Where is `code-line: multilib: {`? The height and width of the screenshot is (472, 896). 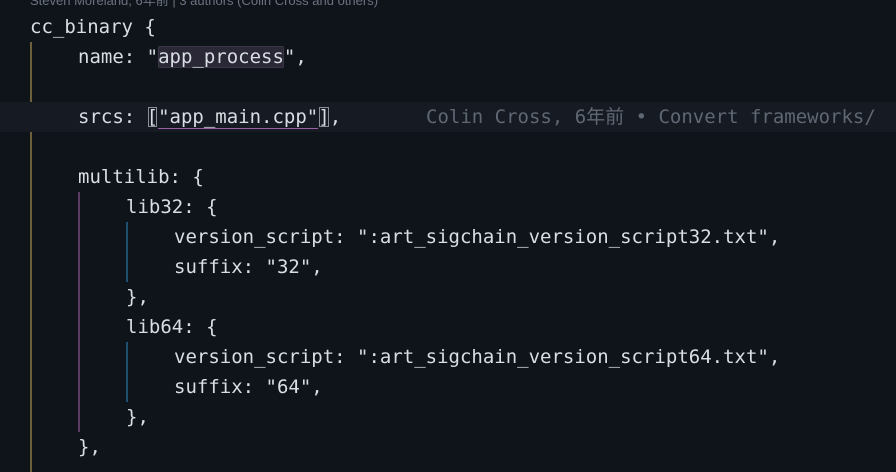
code-line: multilib: { is located at coordinates (448, 177).